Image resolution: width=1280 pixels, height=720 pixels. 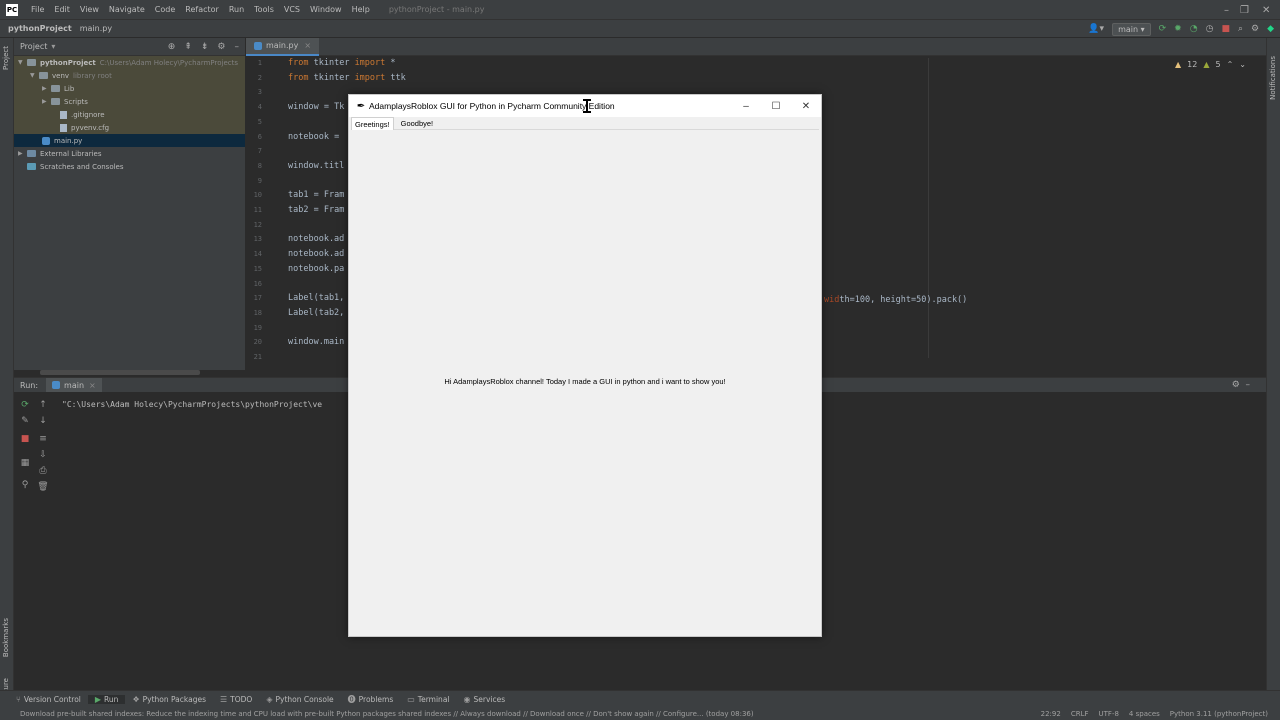 I want to click on tool-version-control: ⑂ Version Control, so click(x=44, y=699).